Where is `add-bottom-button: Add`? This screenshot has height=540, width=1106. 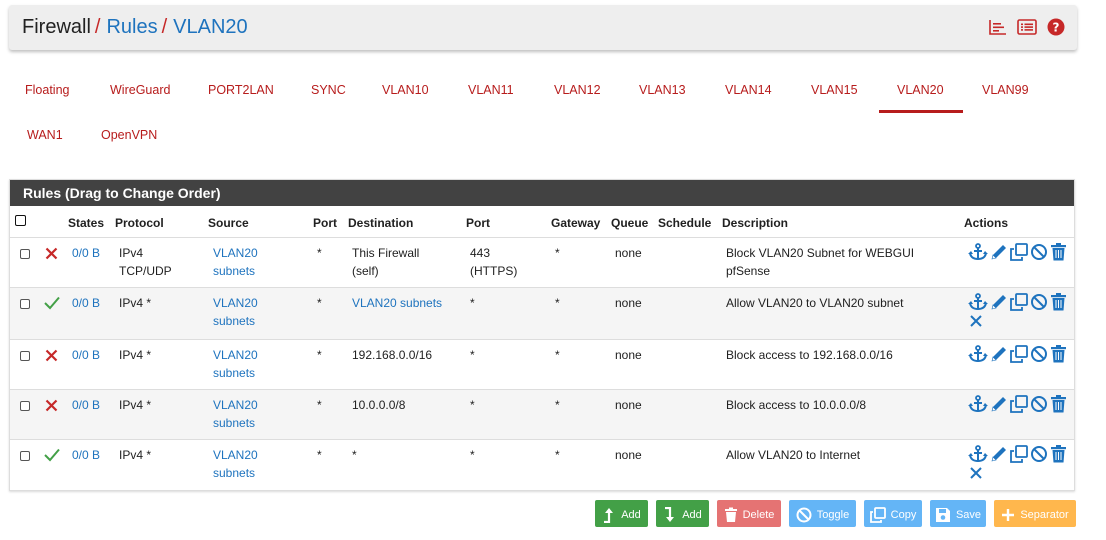
add-bottom-button: Add is located at coordinates (682, 513).